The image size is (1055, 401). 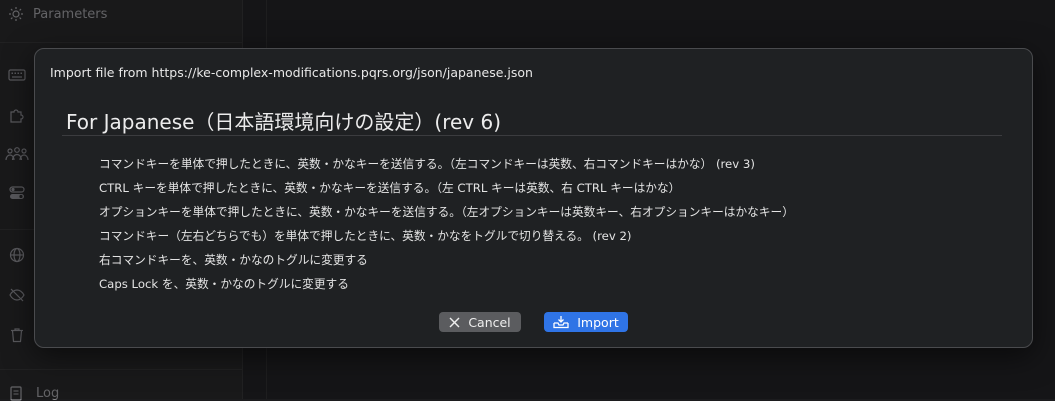 I want to click on cancel-button: Cancel, so click(x=480, y=322).